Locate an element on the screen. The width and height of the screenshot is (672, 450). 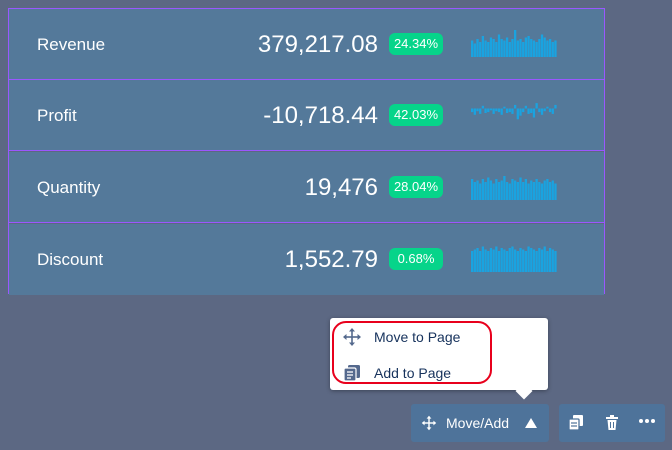
kpi-value: -10,718.44 is located at coordinates (320, 115).